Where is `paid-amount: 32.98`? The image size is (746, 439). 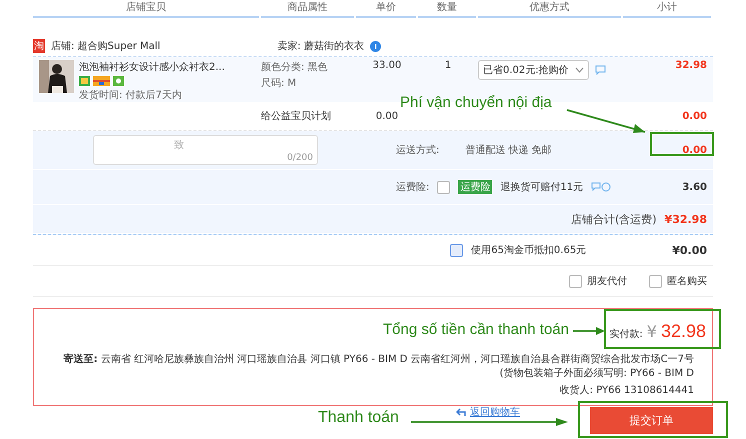 paid-amount: 32.98 is located at coordinates (683, 331).